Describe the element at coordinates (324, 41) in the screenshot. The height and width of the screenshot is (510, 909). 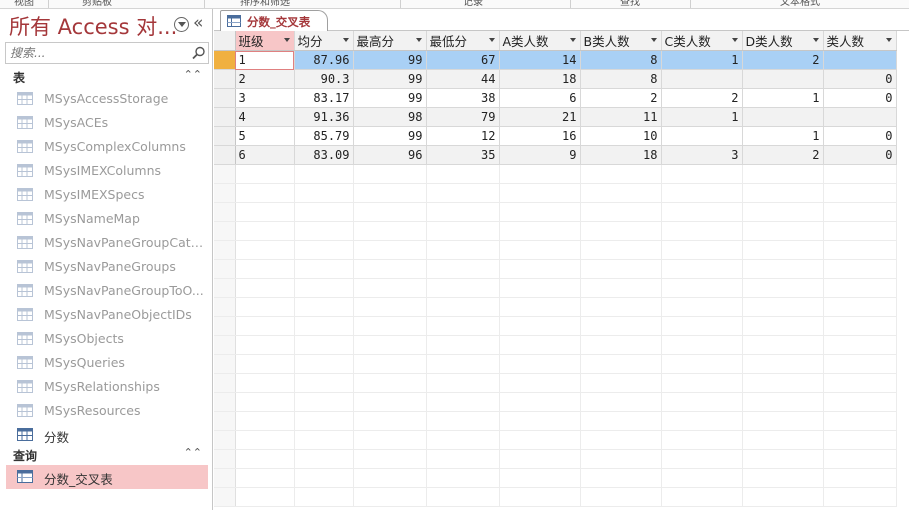
I see `column-header: 均分` at that location.